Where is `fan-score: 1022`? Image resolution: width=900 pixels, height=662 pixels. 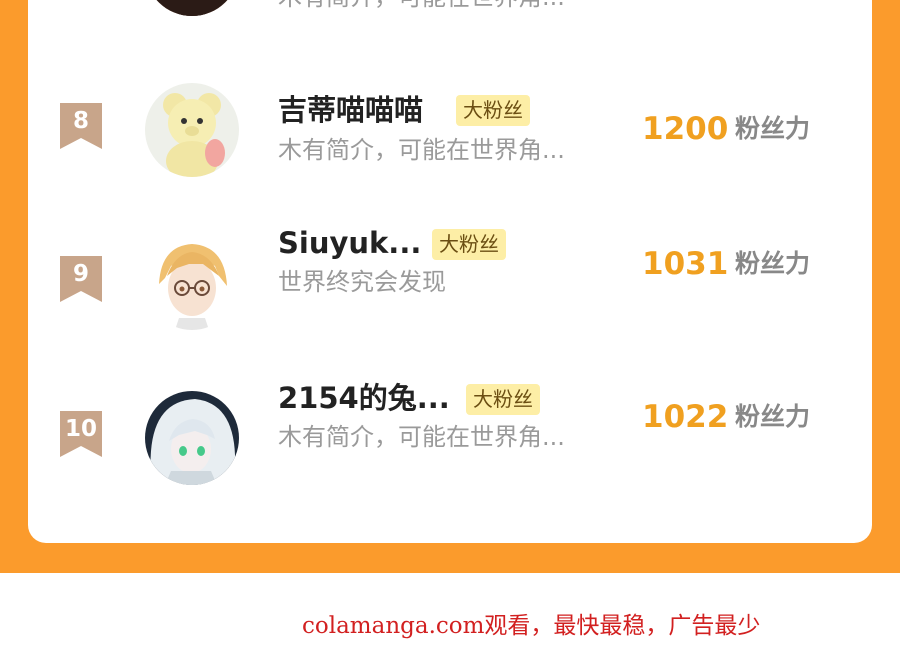
fan-score: 1022 is located at coordinates (685, 417).